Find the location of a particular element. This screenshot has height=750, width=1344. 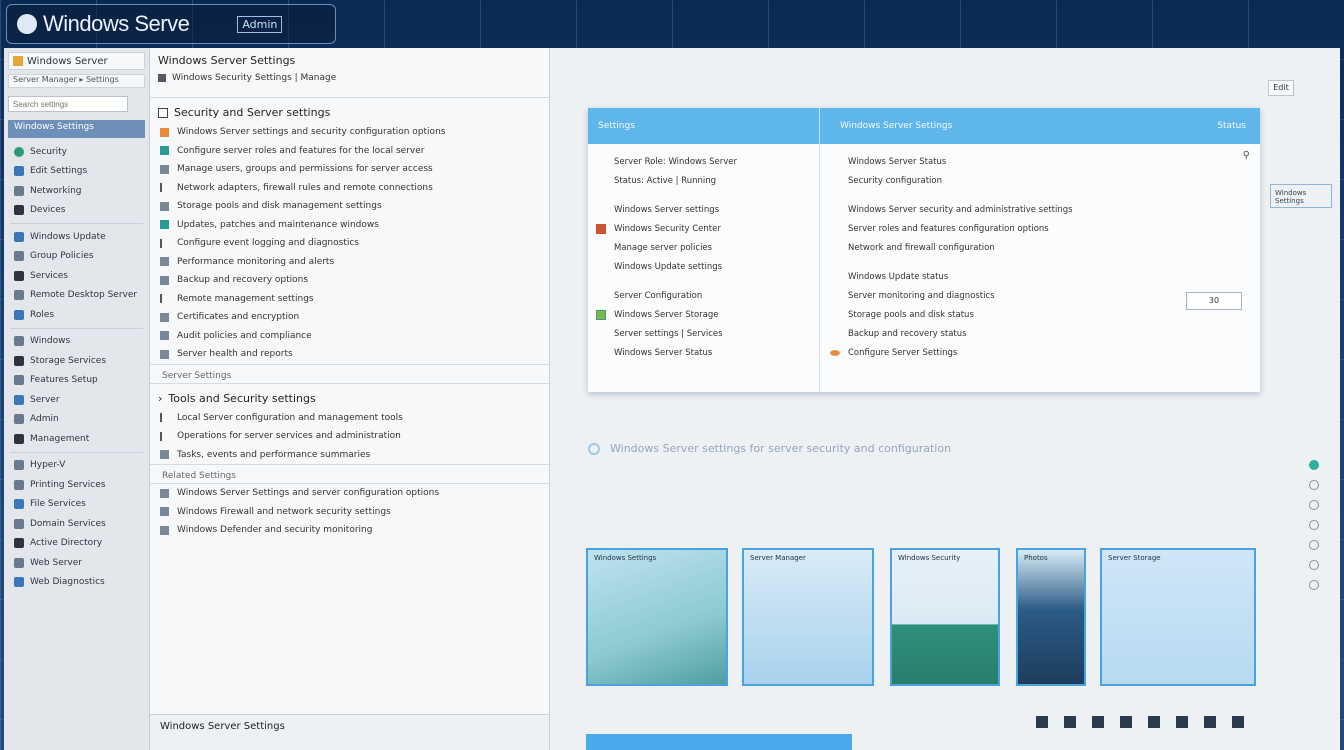

app-title-pill: Windows Serve Admin is located at coordinates (171, 24).